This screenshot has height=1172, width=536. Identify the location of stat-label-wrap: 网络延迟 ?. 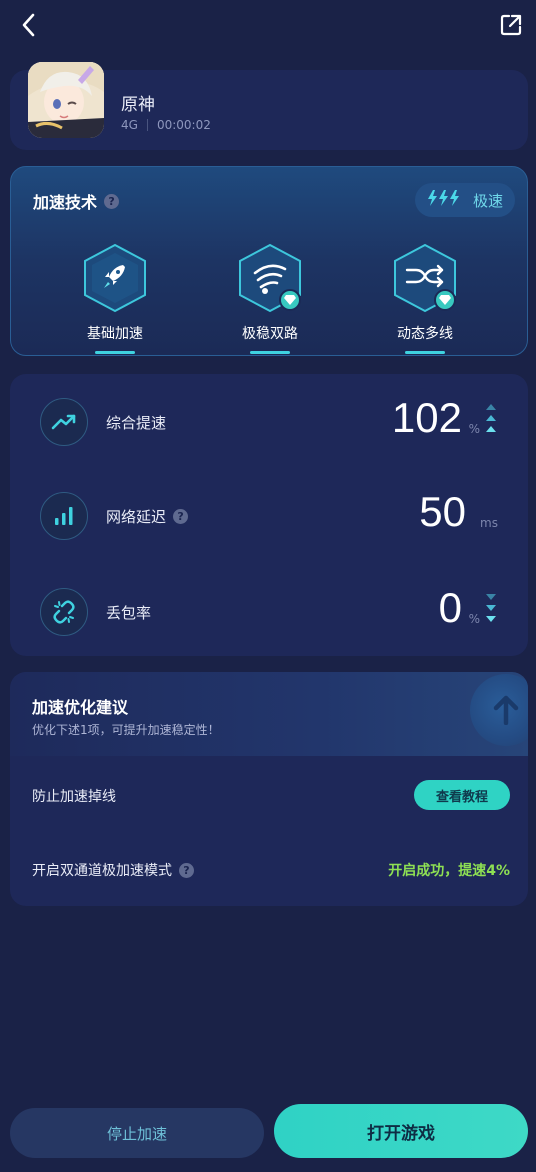
(147, 516).